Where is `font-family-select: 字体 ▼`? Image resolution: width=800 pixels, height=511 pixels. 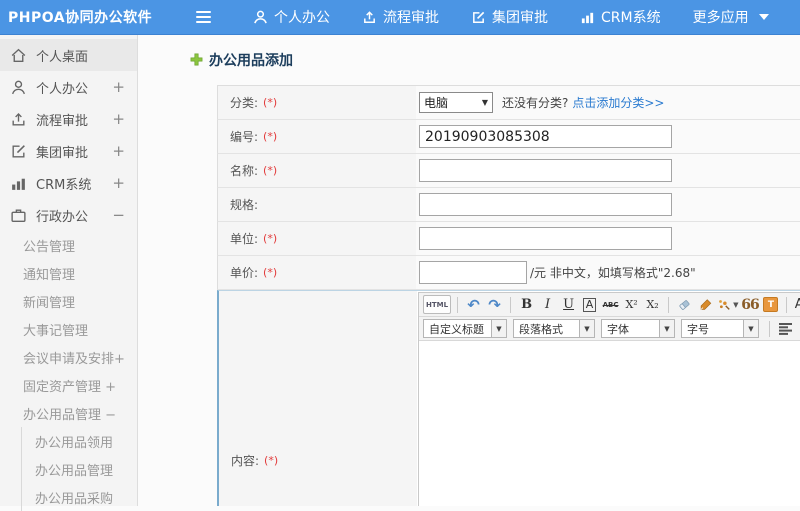
font-family-select: 字体 ▼ is located at coordinates (638, 328).